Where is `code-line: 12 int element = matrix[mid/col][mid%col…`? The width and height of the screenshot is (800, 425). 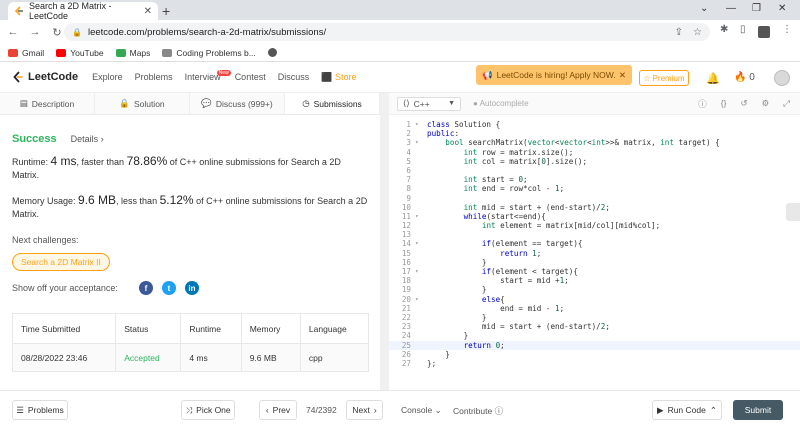
code-line: 12 int element = matrix[mid/col][mid%col… is located at coordinates (594, 225).